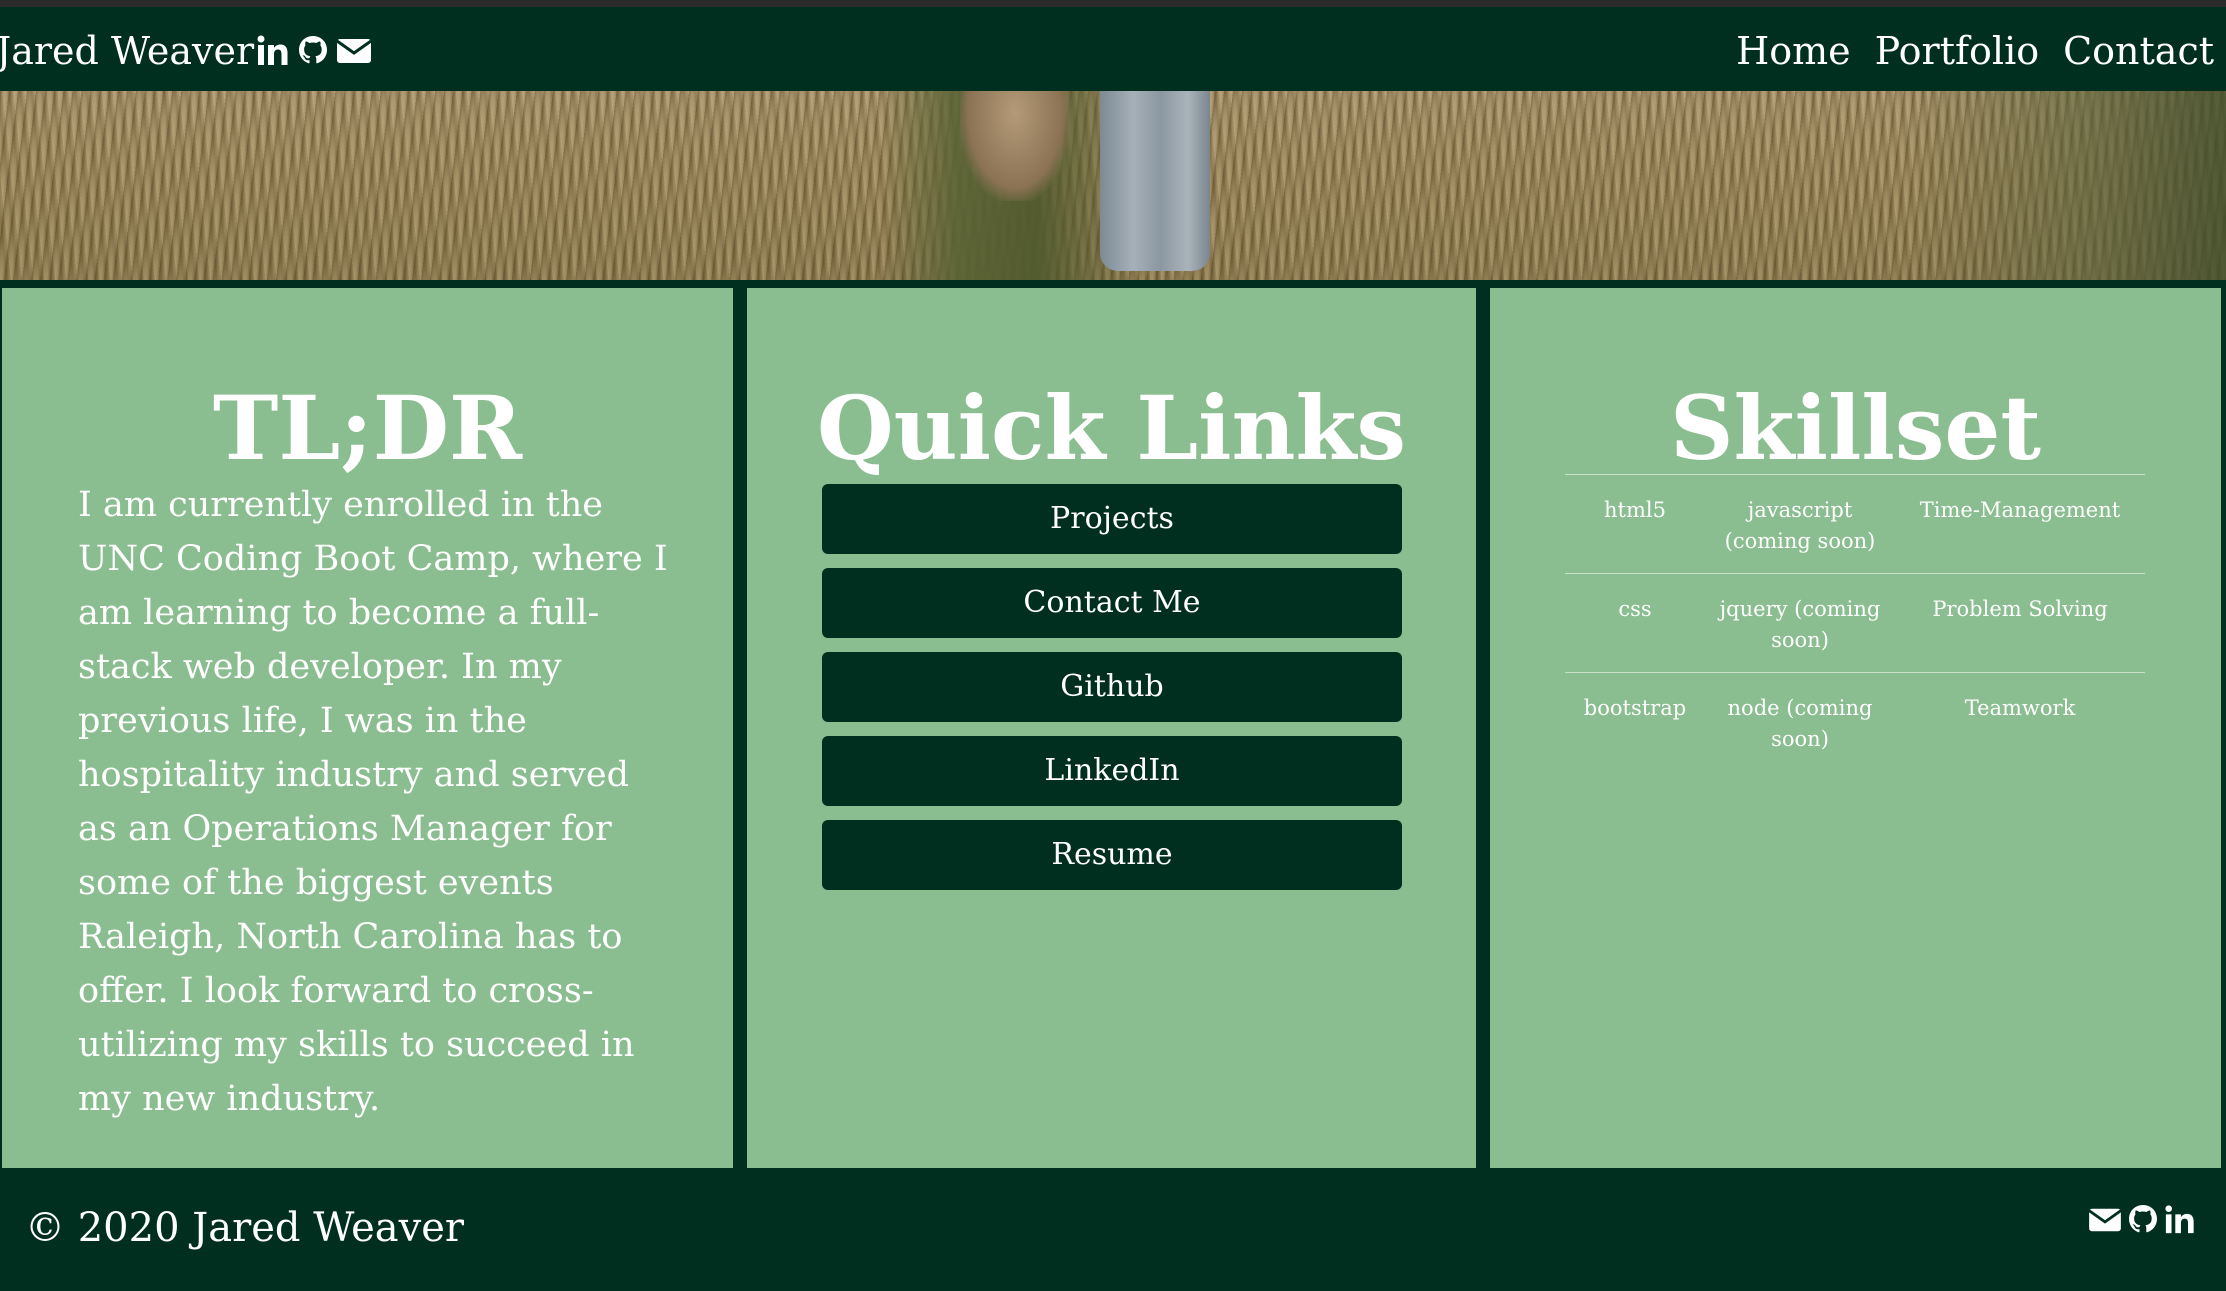  Describe the element at coordinates (1113, 3) in the screenshot. I see `browser-top-strip` at that location.